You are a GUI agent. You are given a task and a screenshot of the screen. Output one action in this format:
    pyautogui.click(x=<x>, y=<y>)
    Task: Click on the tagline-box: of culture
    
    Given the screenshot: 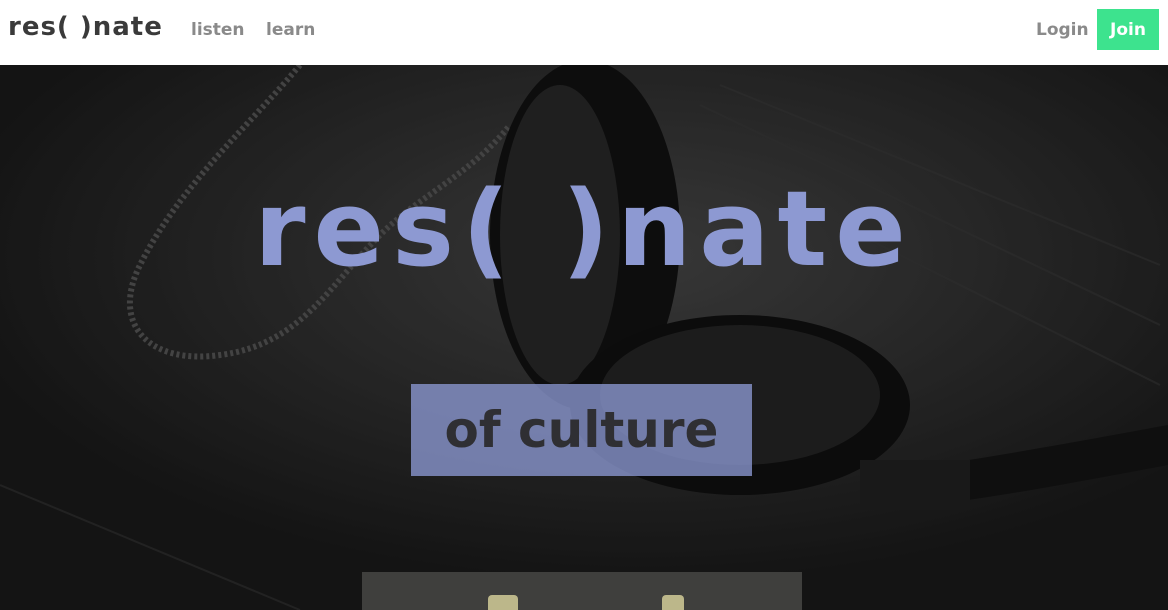 What is the action you would take?
    pyautogui.click(x=581, y=430)
    